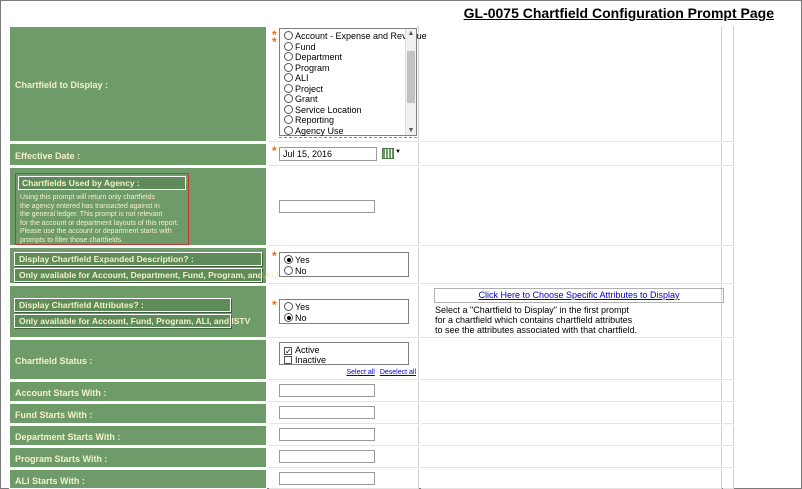 Image resolution: width=802 pixels, height=489 pixels. Describe the element at coordinates (398, 372) in the screenshot. I see `deselect-all-link: Deselect all` at that location.